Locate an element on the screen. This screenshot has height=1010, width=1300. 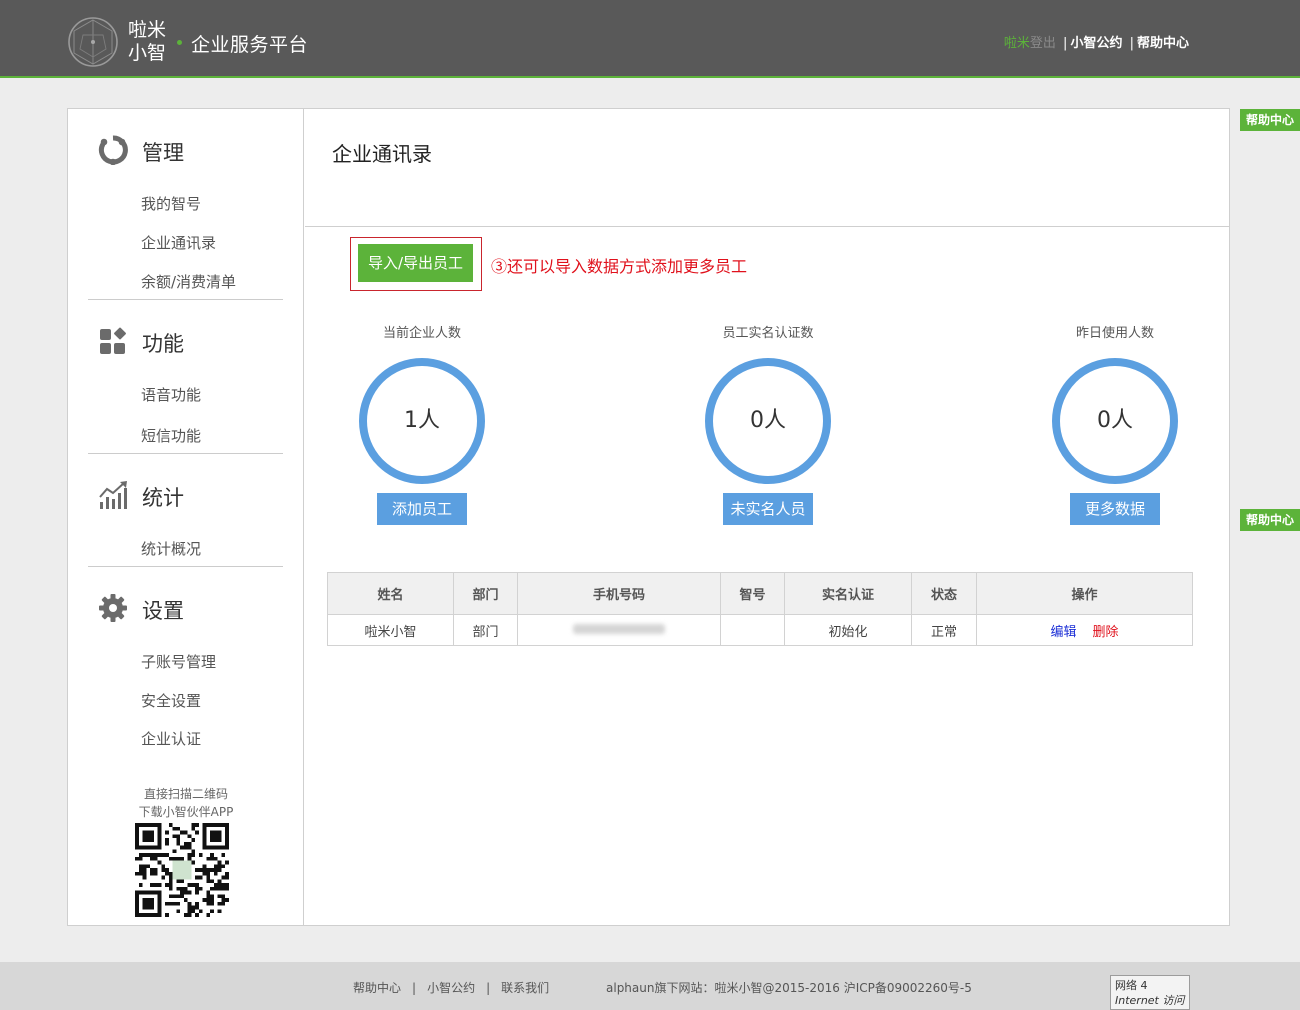
import-highlight-box: 导入/导出员工 is located at coordinates (416, 264).